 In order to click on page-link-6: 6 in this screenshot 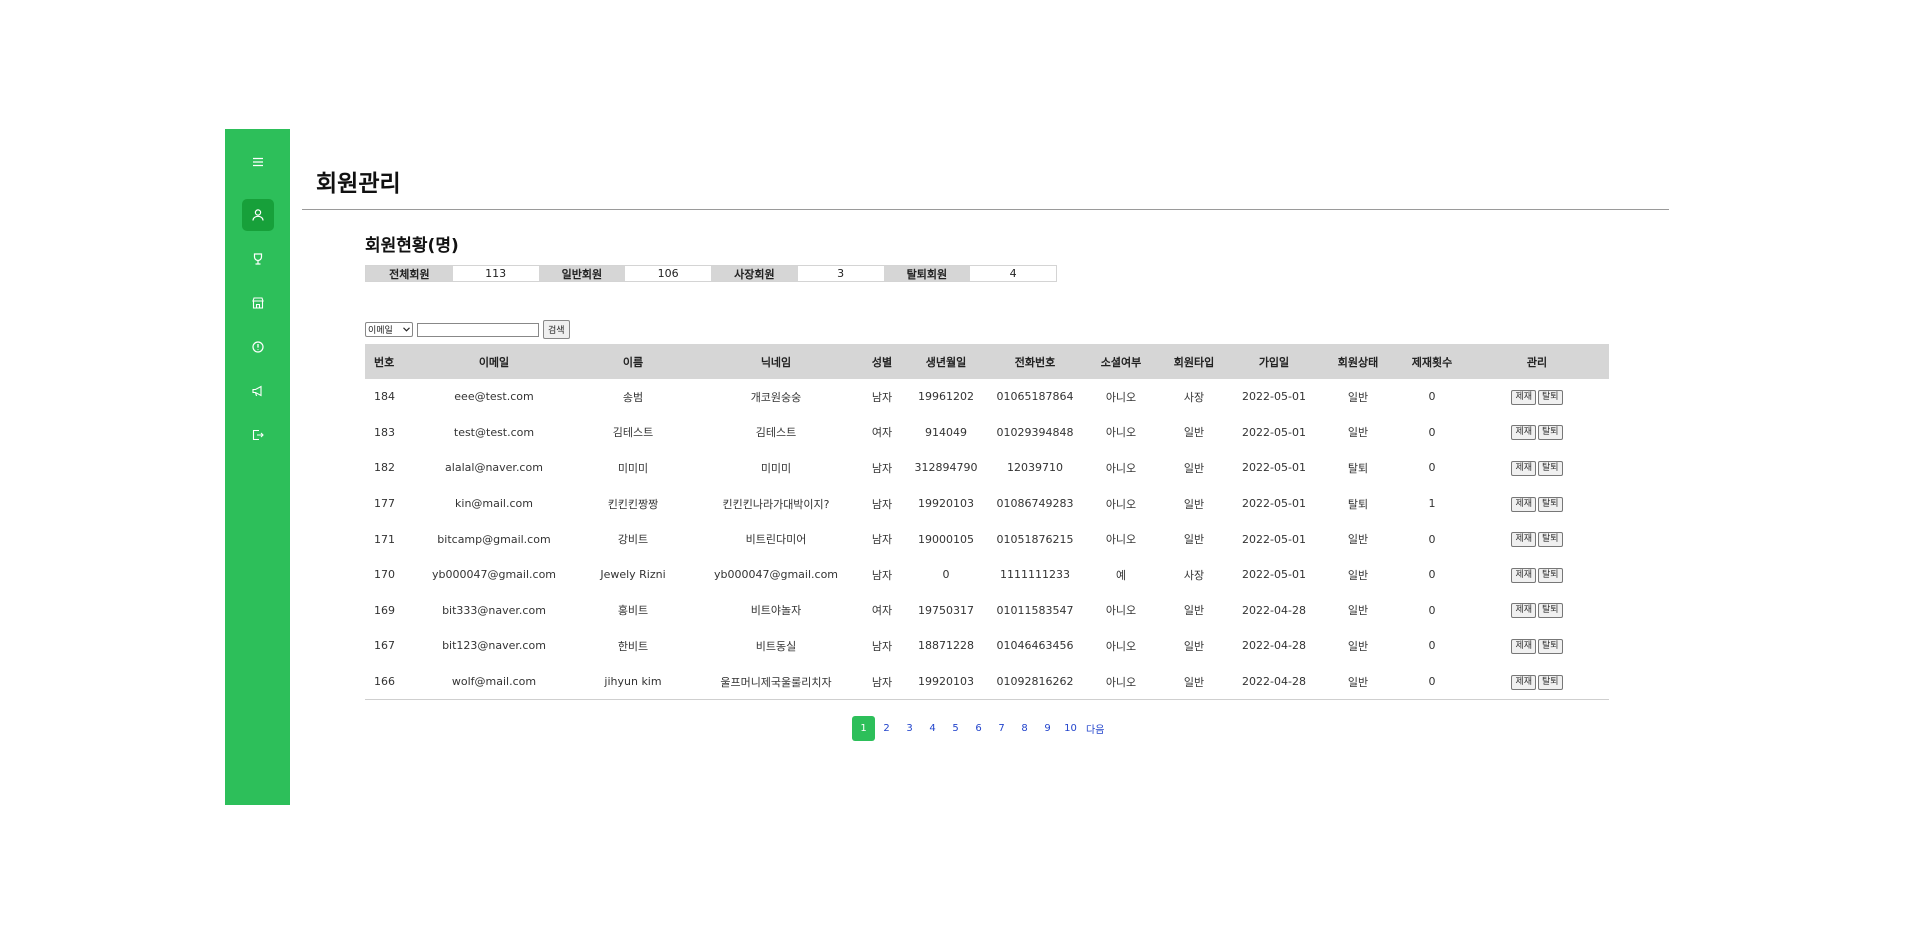, I will do `click(978, 728)`.